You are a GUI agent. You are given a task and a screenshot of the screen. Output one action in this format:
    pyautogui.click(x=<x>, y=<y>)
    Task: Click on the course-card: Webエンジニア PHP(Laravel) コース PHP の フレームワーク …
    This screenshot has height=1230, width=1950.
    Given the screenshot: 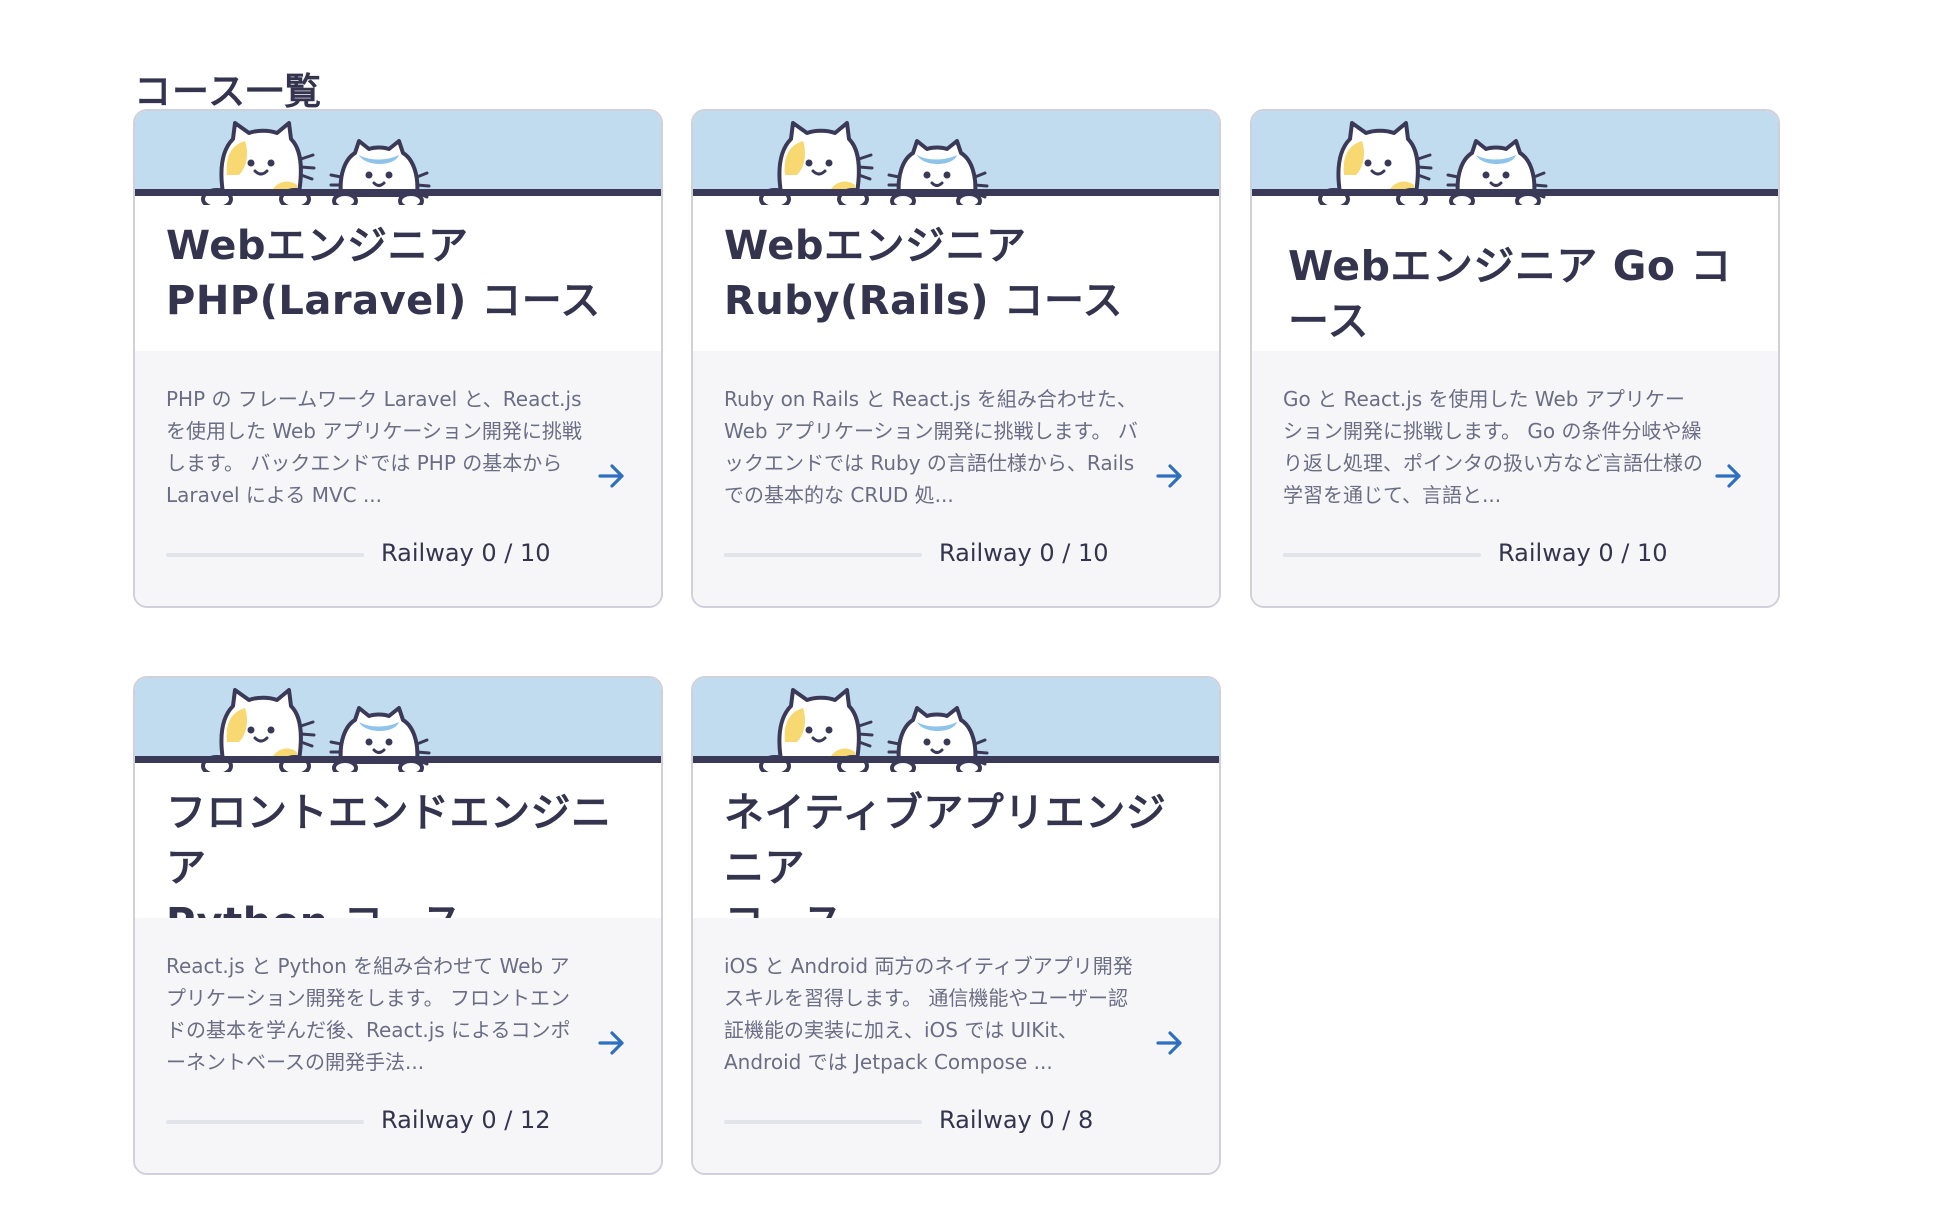 What is the action you would take?
    pyautogui.click(x=398, y=358)
    